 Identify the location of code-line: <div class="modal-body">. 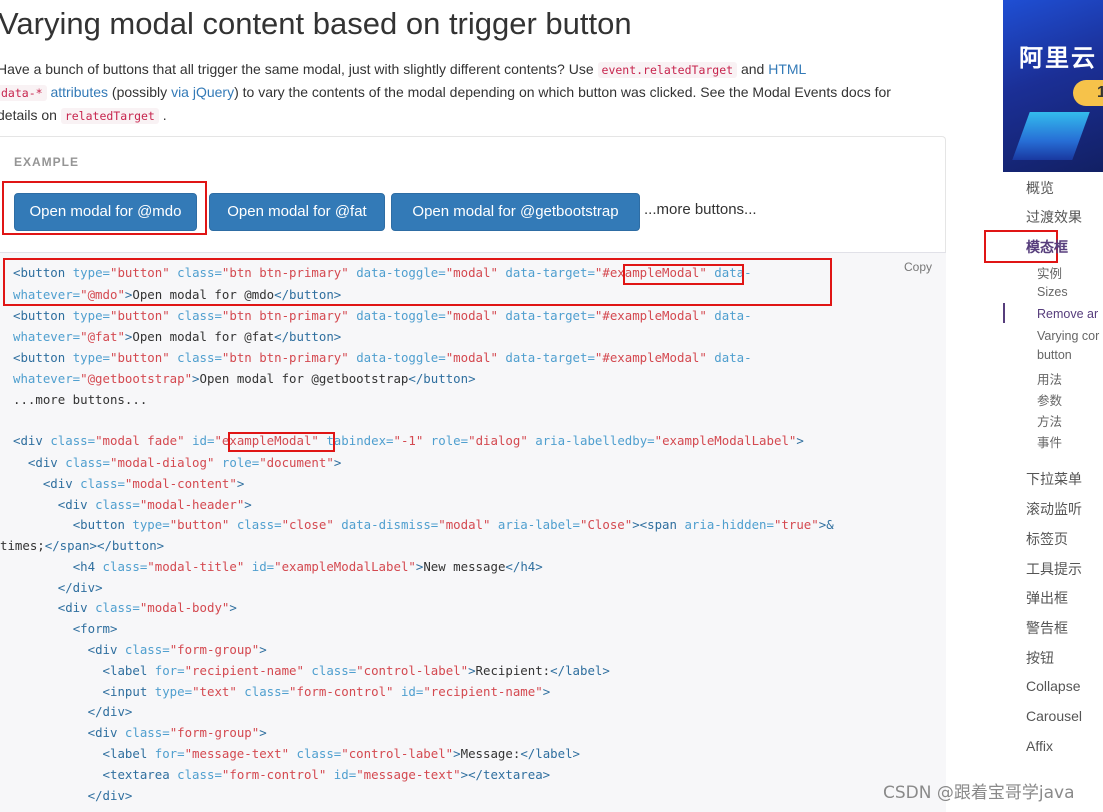
(147, 607).